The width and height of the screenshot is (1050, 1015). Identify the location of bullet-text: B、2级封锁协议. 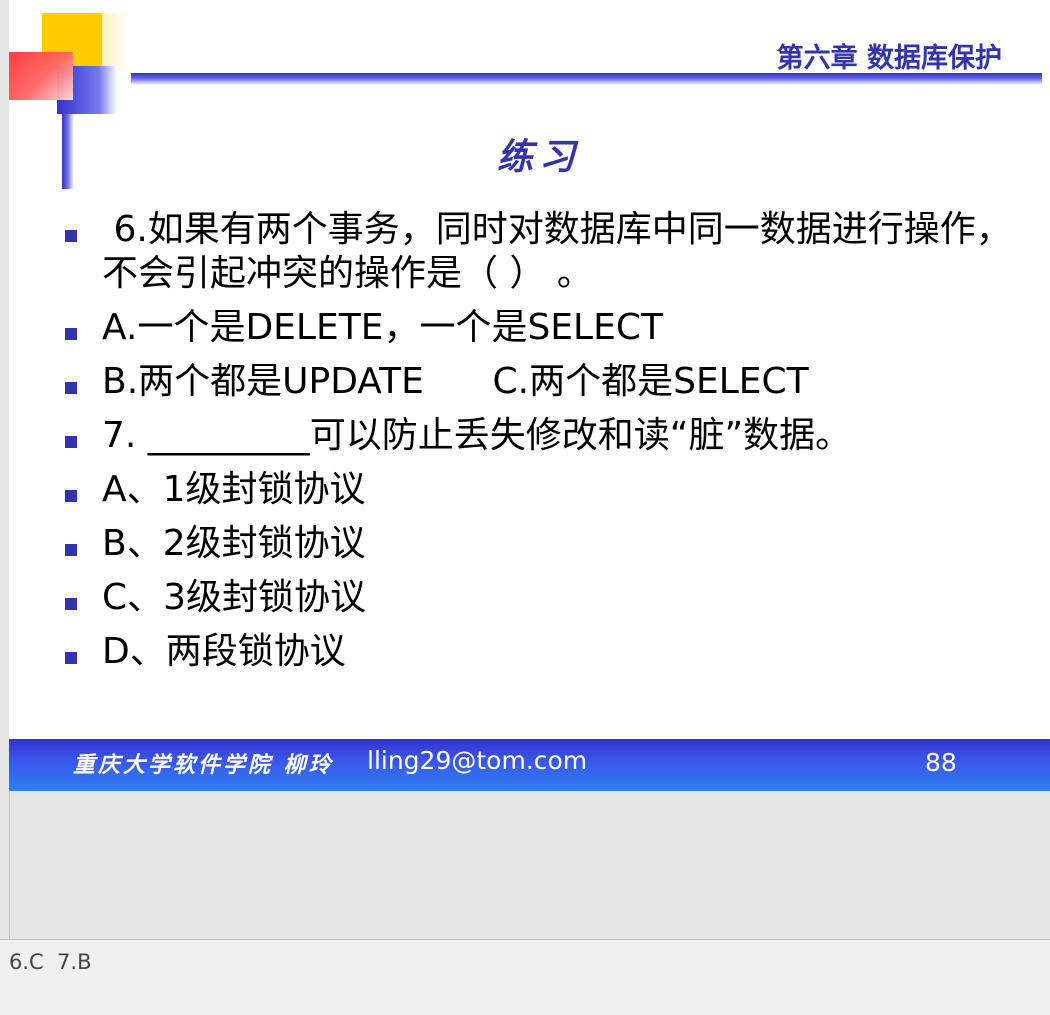
(234, 543).